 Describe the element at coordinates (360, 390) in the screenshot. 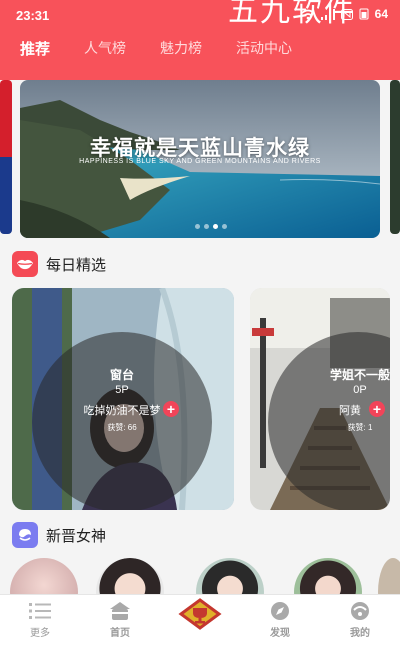

I see `card-photo-count: 0P` at that location.